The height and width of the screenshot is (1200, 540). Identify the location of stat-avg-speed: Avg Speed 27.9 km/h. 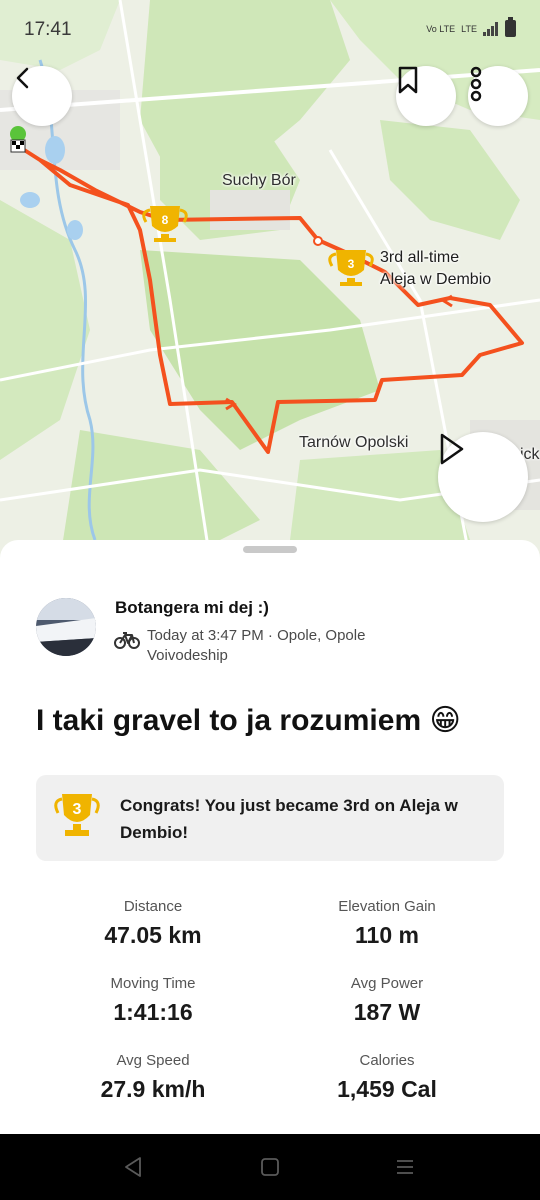
(153, 1078).